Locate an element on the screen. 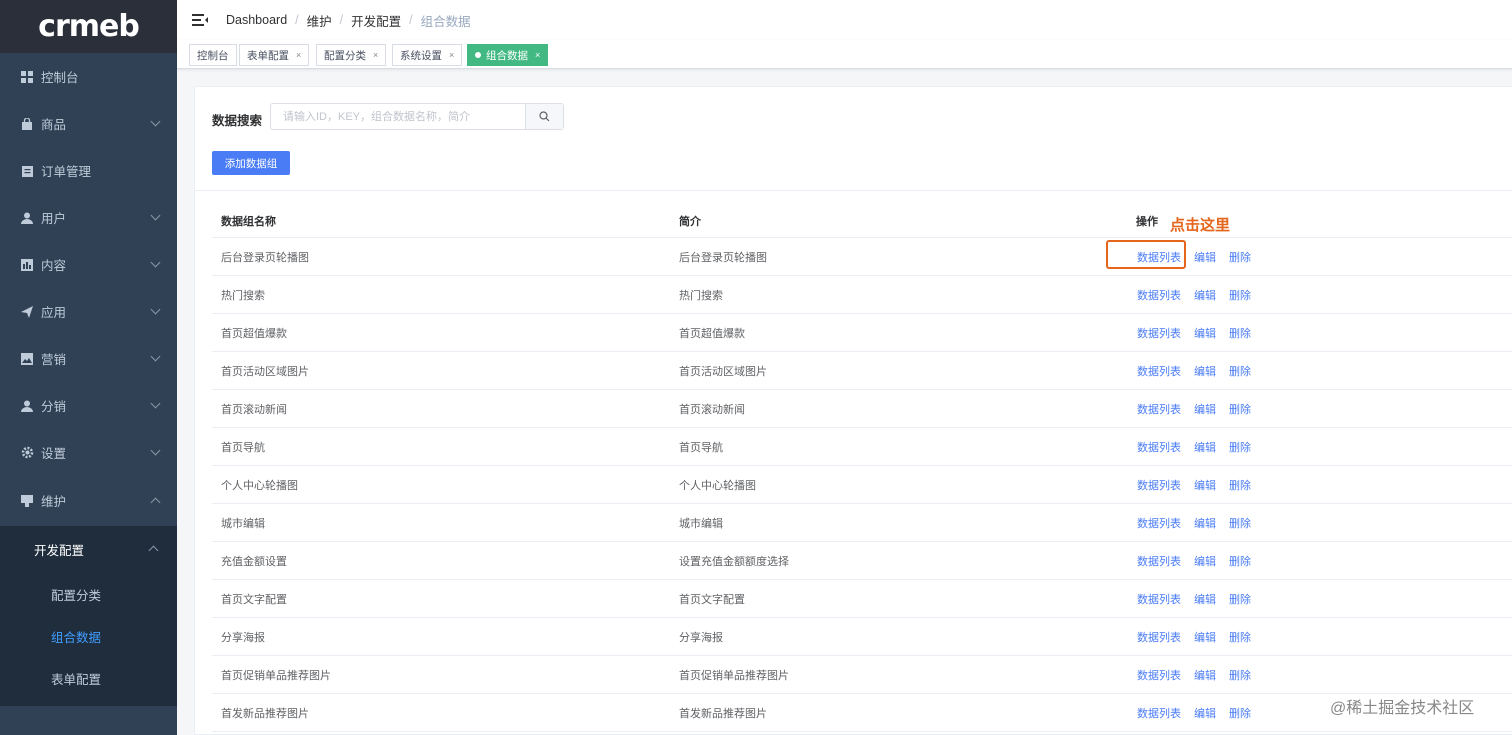  cell-intro: 首页促销单品推荐图片 is located at coordinates (734, 675).